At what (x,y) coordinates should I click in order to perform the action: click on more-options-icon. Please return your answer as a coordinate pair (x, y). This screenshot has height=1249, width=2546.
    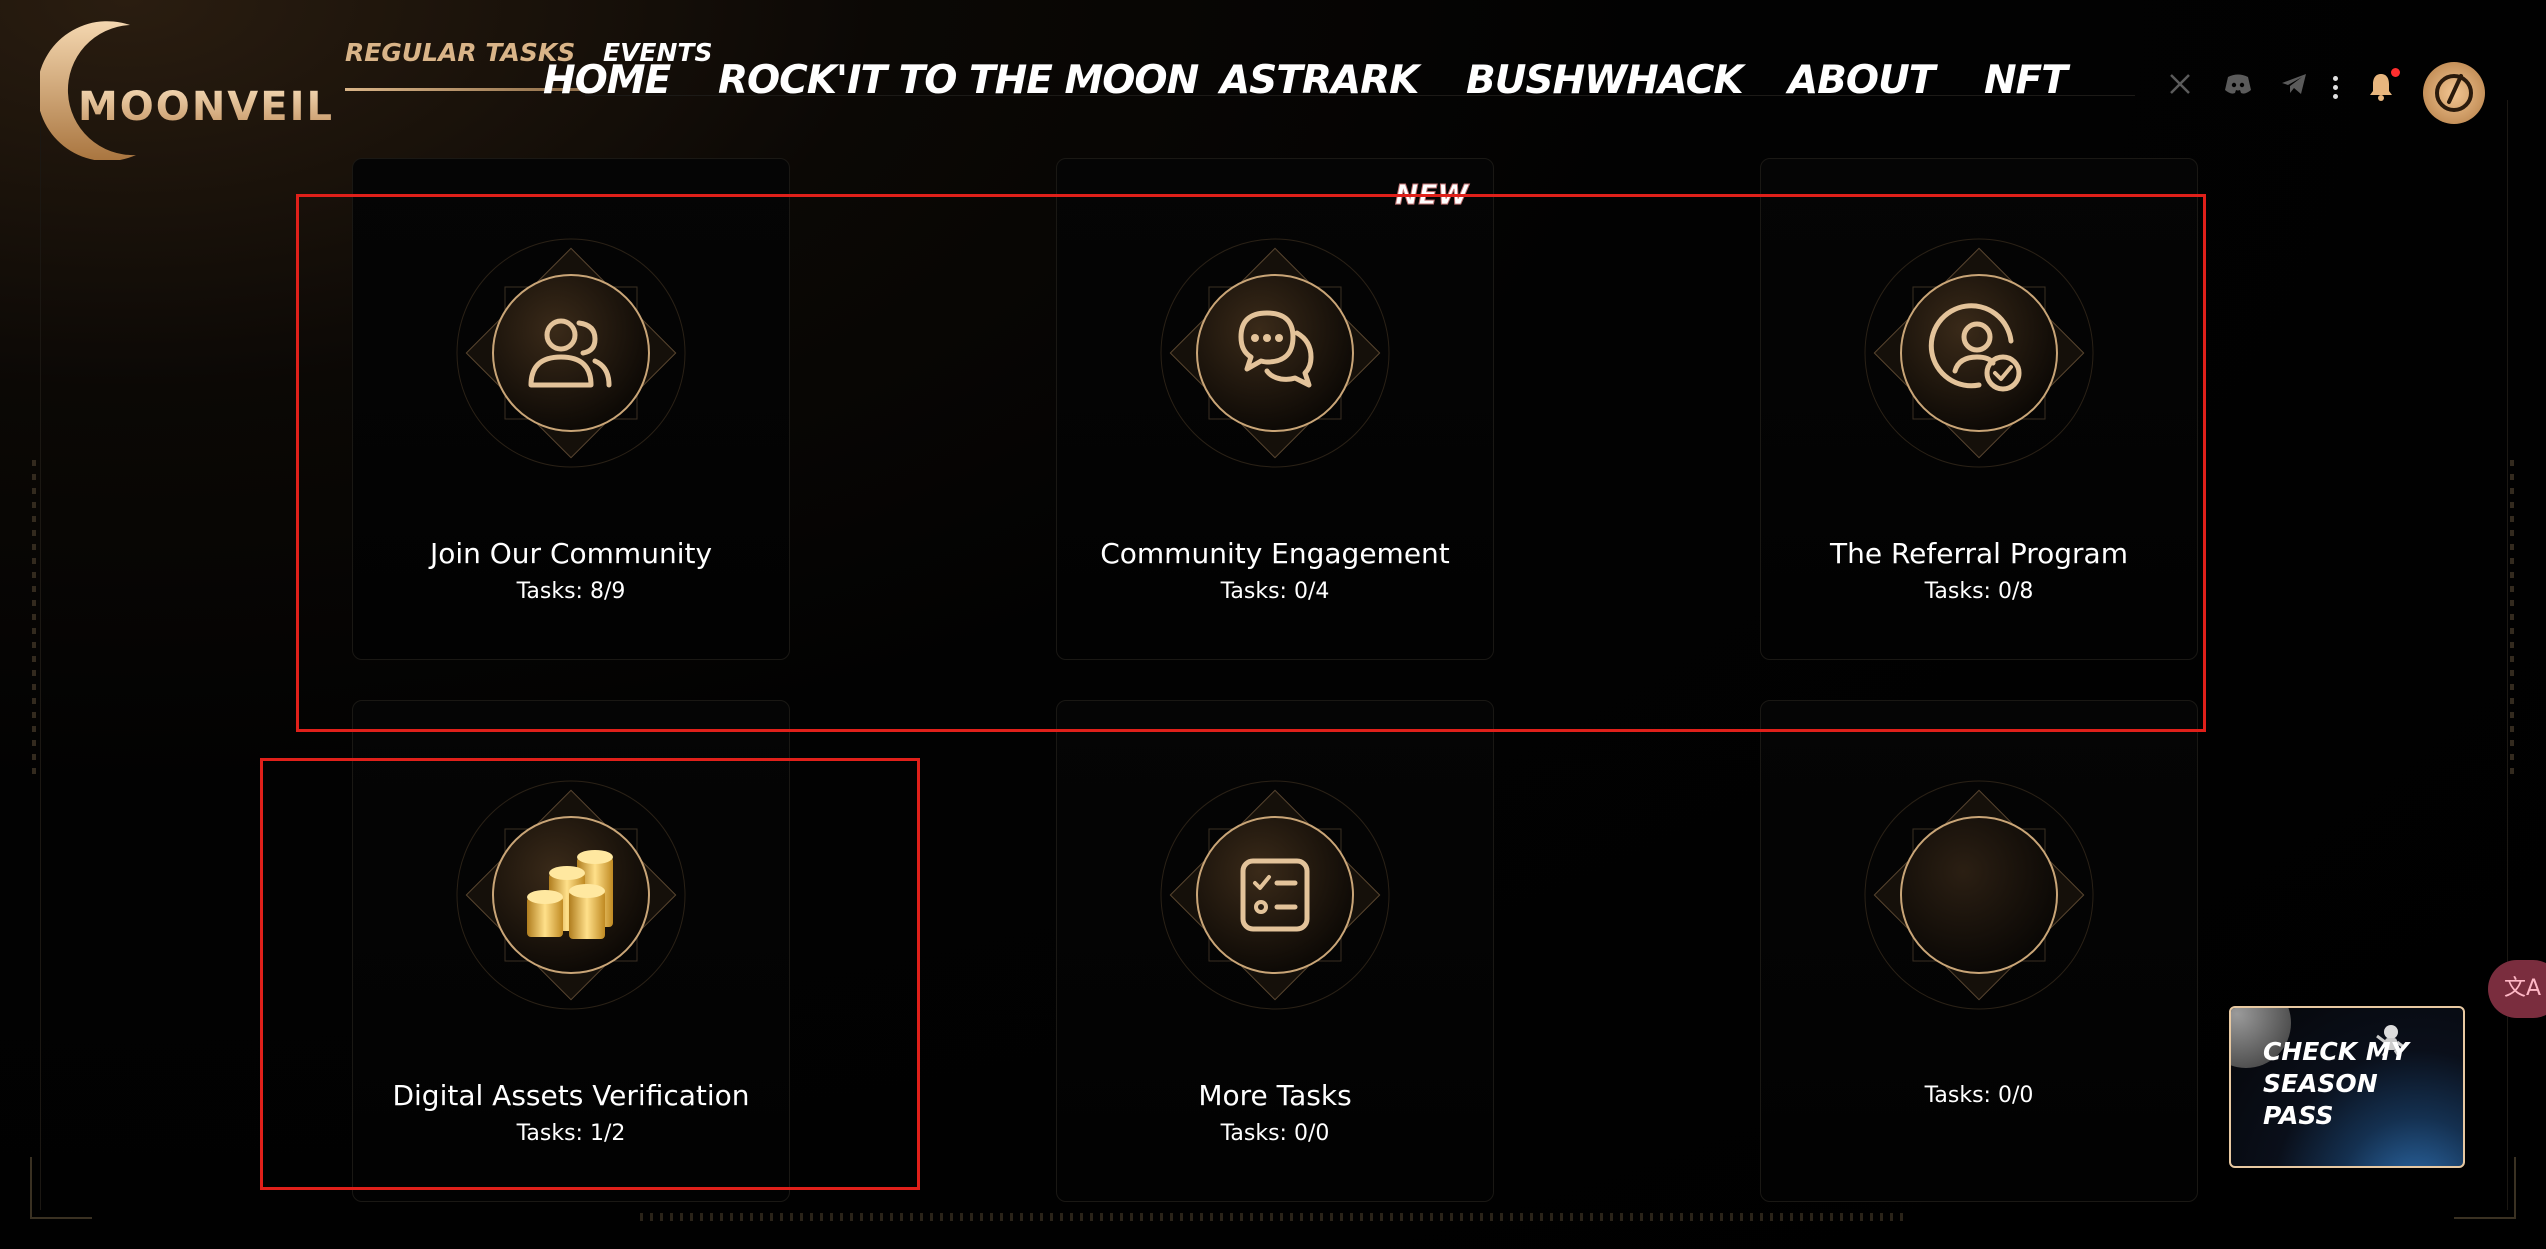
    Looking at the image, I should click on (2336, 89).